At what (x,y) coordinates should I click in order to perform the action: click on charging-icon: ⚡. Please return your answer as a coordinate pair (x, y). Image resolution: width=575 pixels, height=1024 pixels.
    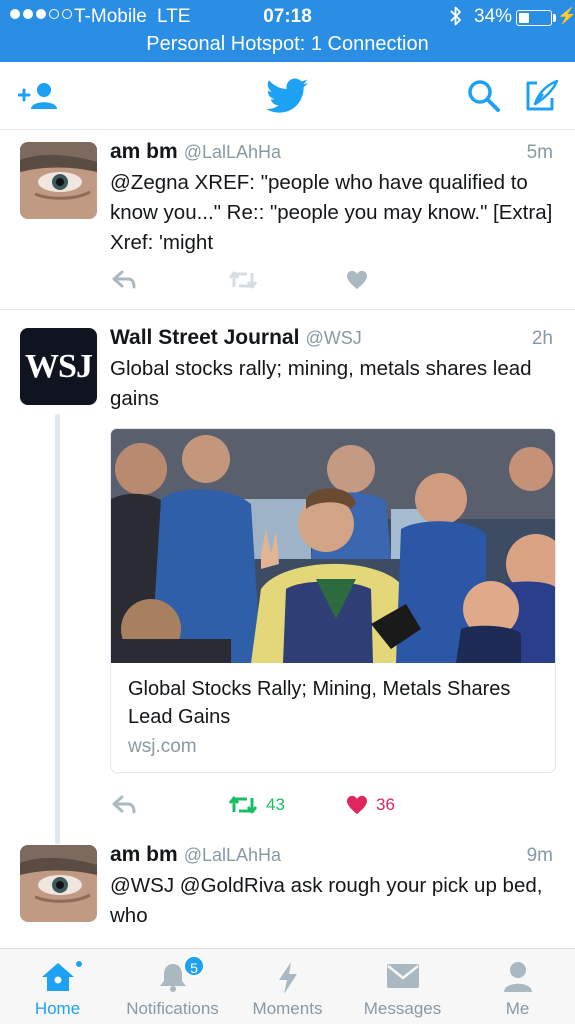
    Looking at the image, I should click on (566, 16).